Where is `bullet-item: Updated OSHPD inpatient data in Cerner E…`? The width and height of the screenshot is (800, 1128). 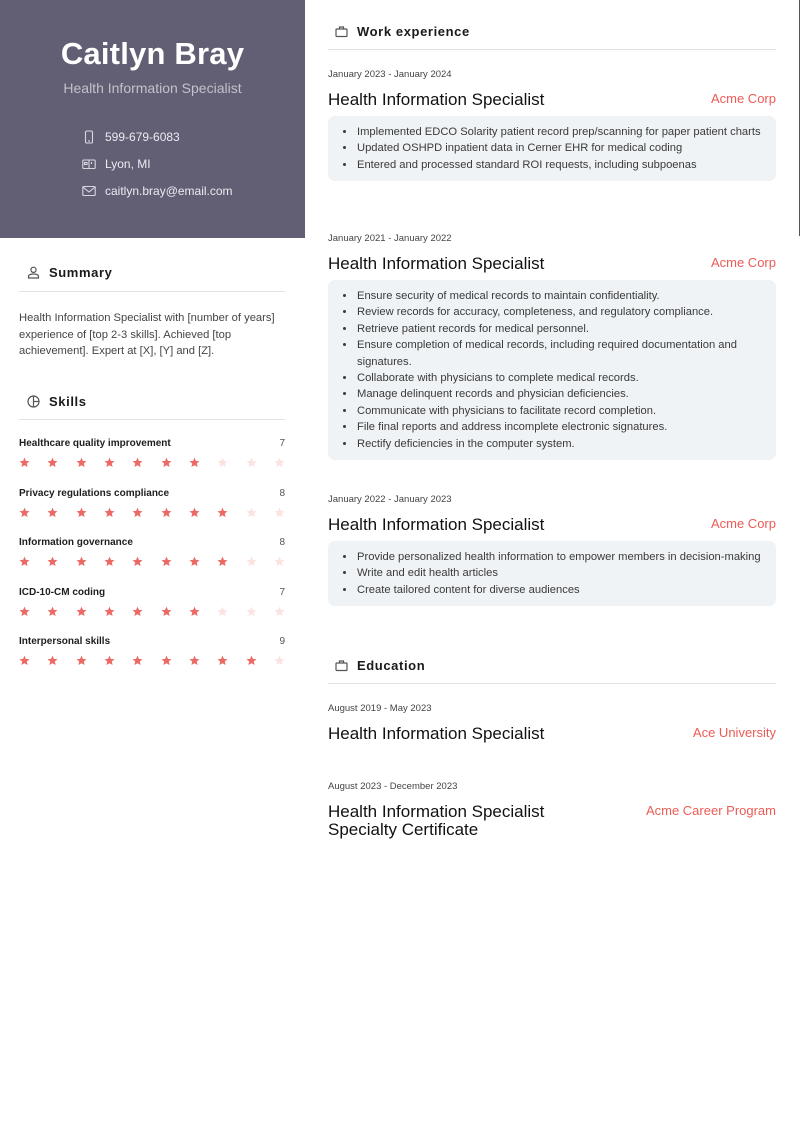 bullet-item: Updated OSHPD inpatient data in Cerner E… is located at coordinates (559, 148).